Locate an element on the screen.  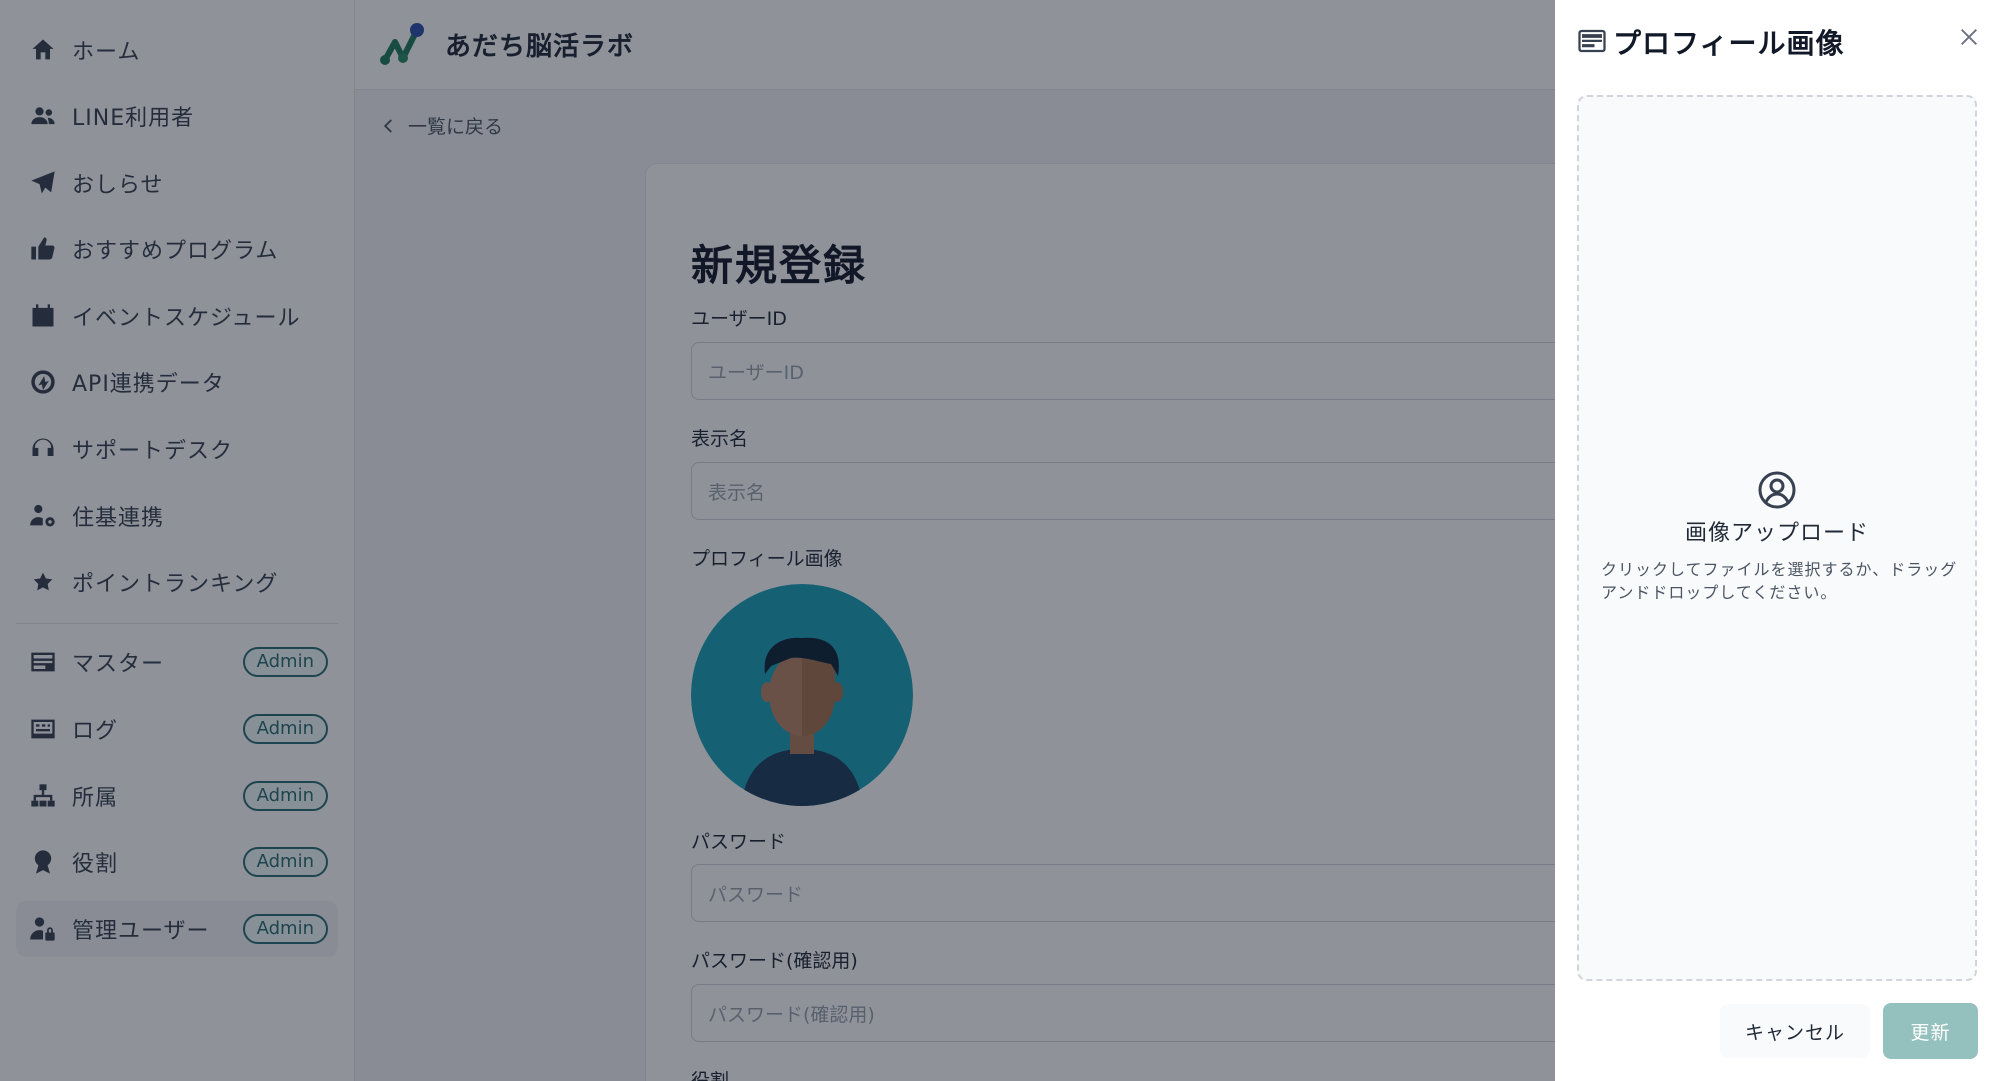
close-button is located at coordinates (1969, 37).